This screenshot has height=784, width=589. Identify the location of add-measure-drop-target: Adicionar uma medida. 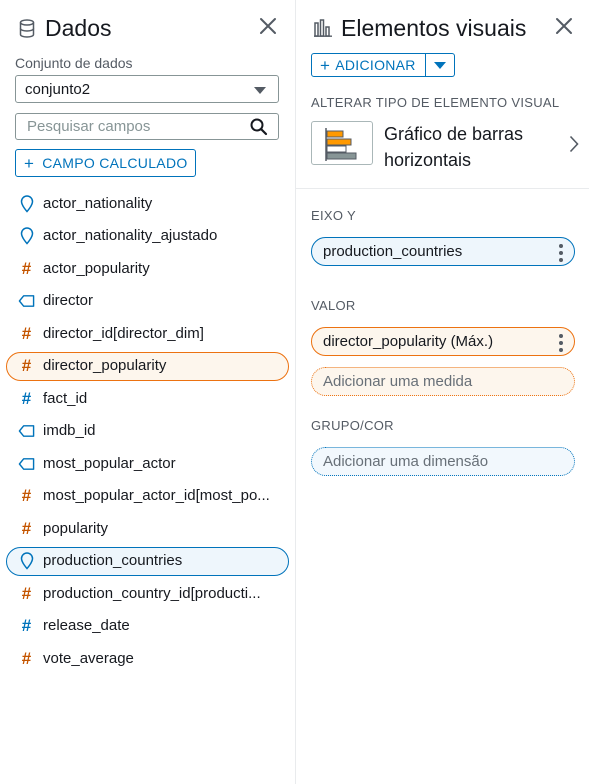
(443, 381).